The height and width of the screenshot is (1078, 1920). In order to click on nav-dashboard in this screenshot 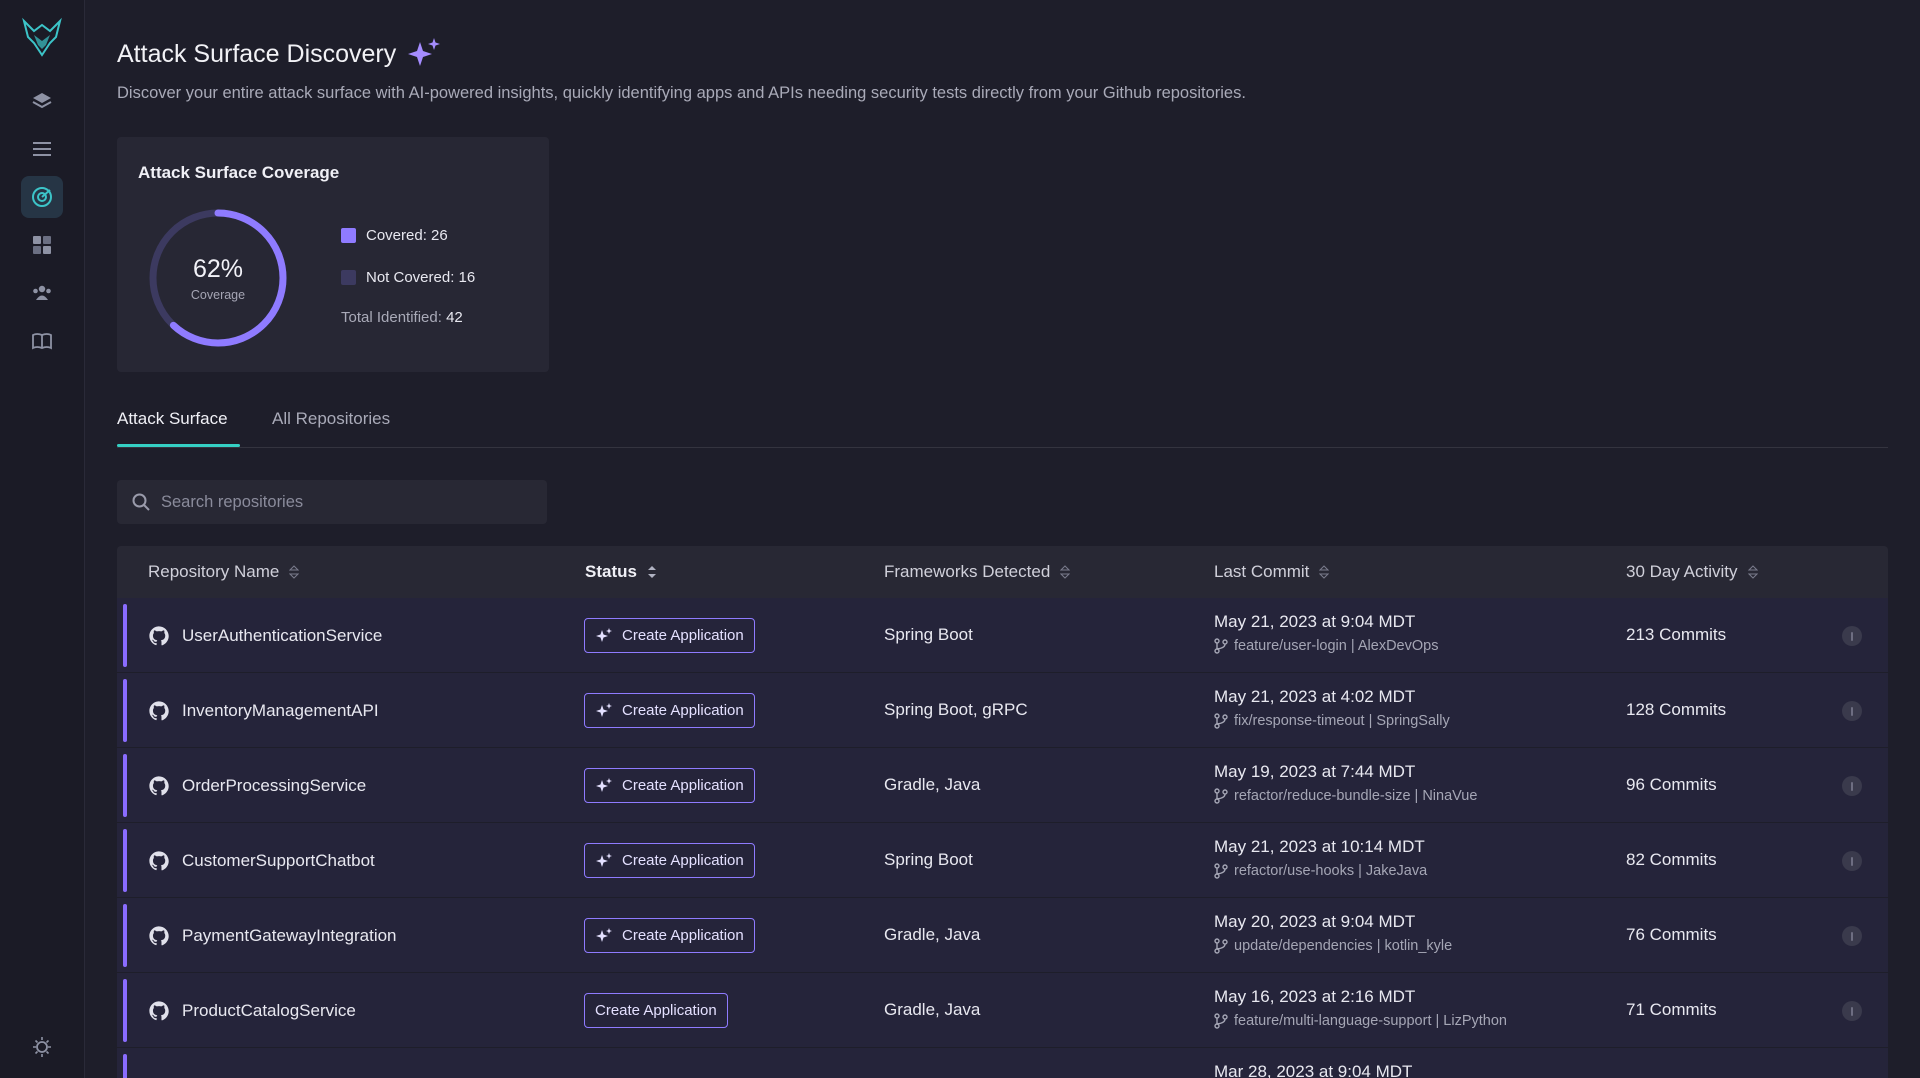, I will do `click(42, 245)`.